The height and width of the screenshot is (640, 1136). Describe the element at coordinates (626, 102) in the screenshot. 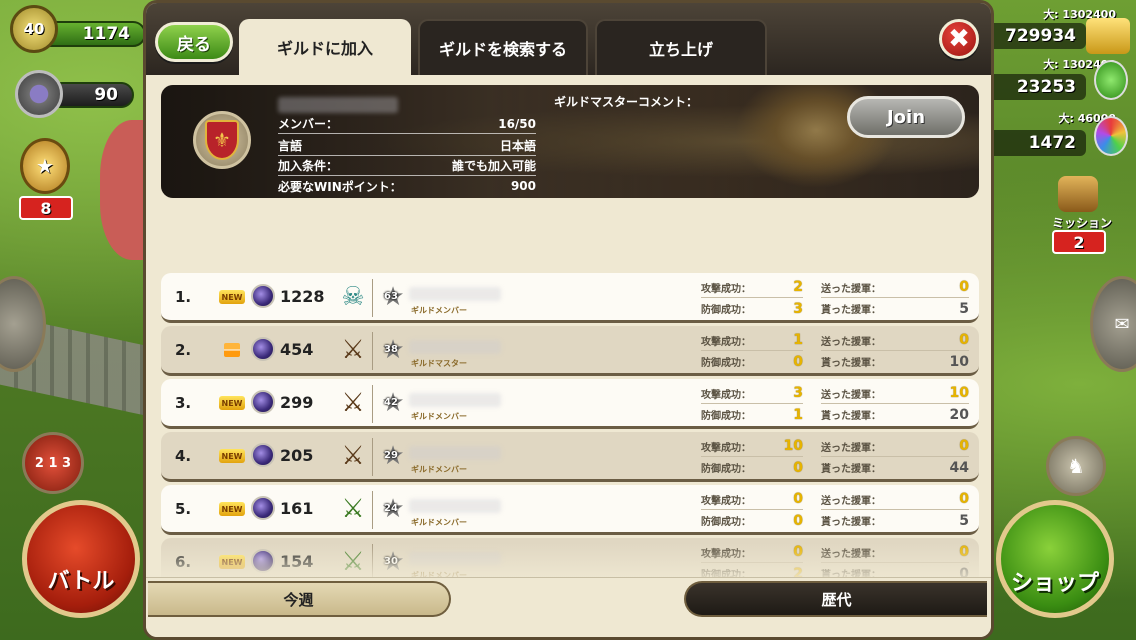

I see `guild-master-comment-label: ギルドマスターコメント：` at that location.